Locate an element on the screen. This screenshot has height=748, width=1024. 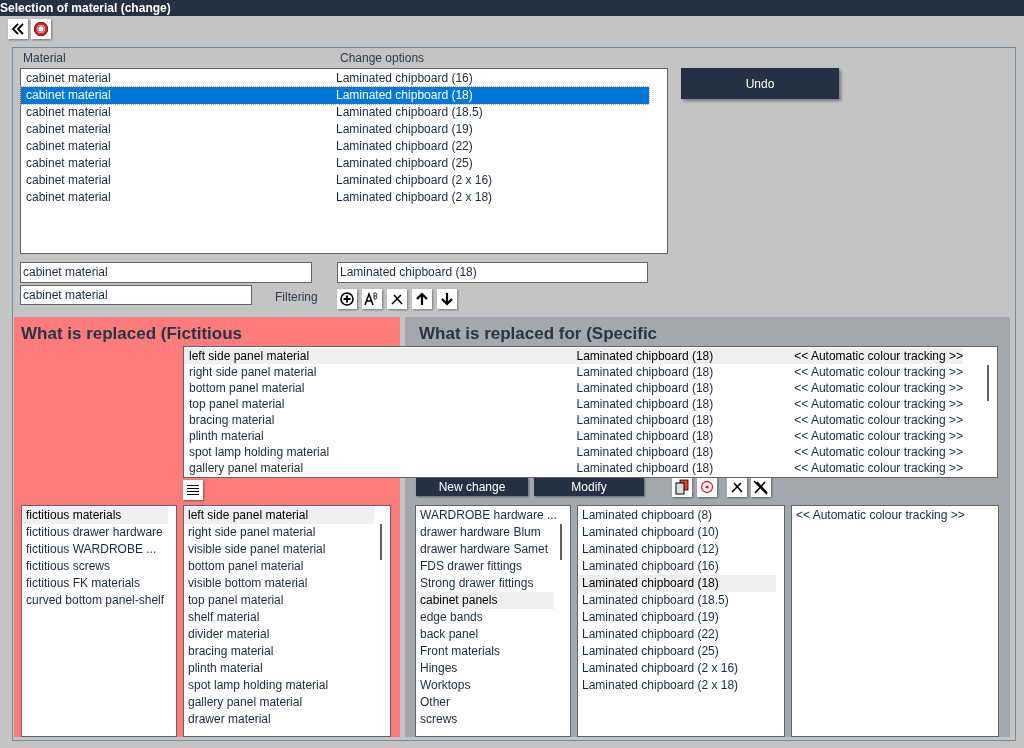
list-item: Laminated chipboard (16) is located at coordinates (677, 566).